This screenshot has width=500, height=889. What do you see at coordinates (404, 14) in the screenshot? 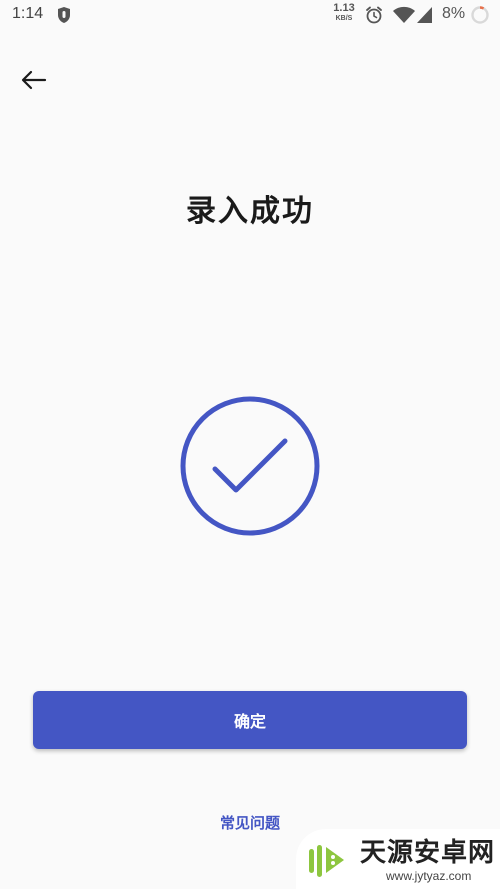
I see `wifi-icon` at bounding box center [404, 14].